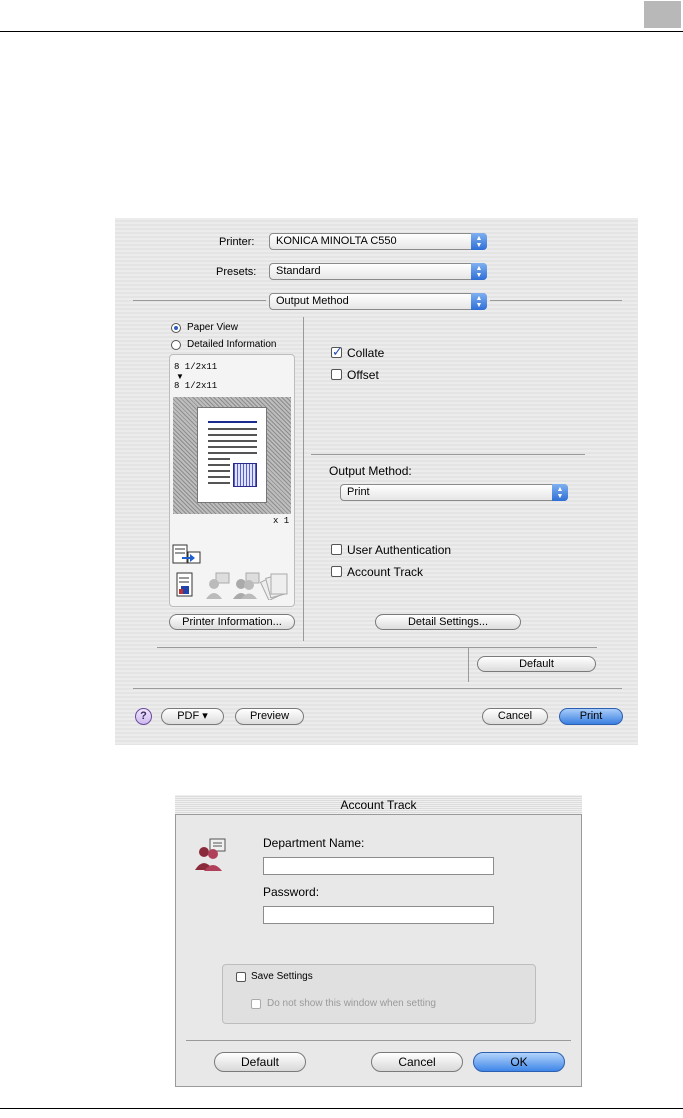 Image resolution: width=683 pixels, height=1118 pixels. I want to click on user-authentication-icon, so click(218, 586).